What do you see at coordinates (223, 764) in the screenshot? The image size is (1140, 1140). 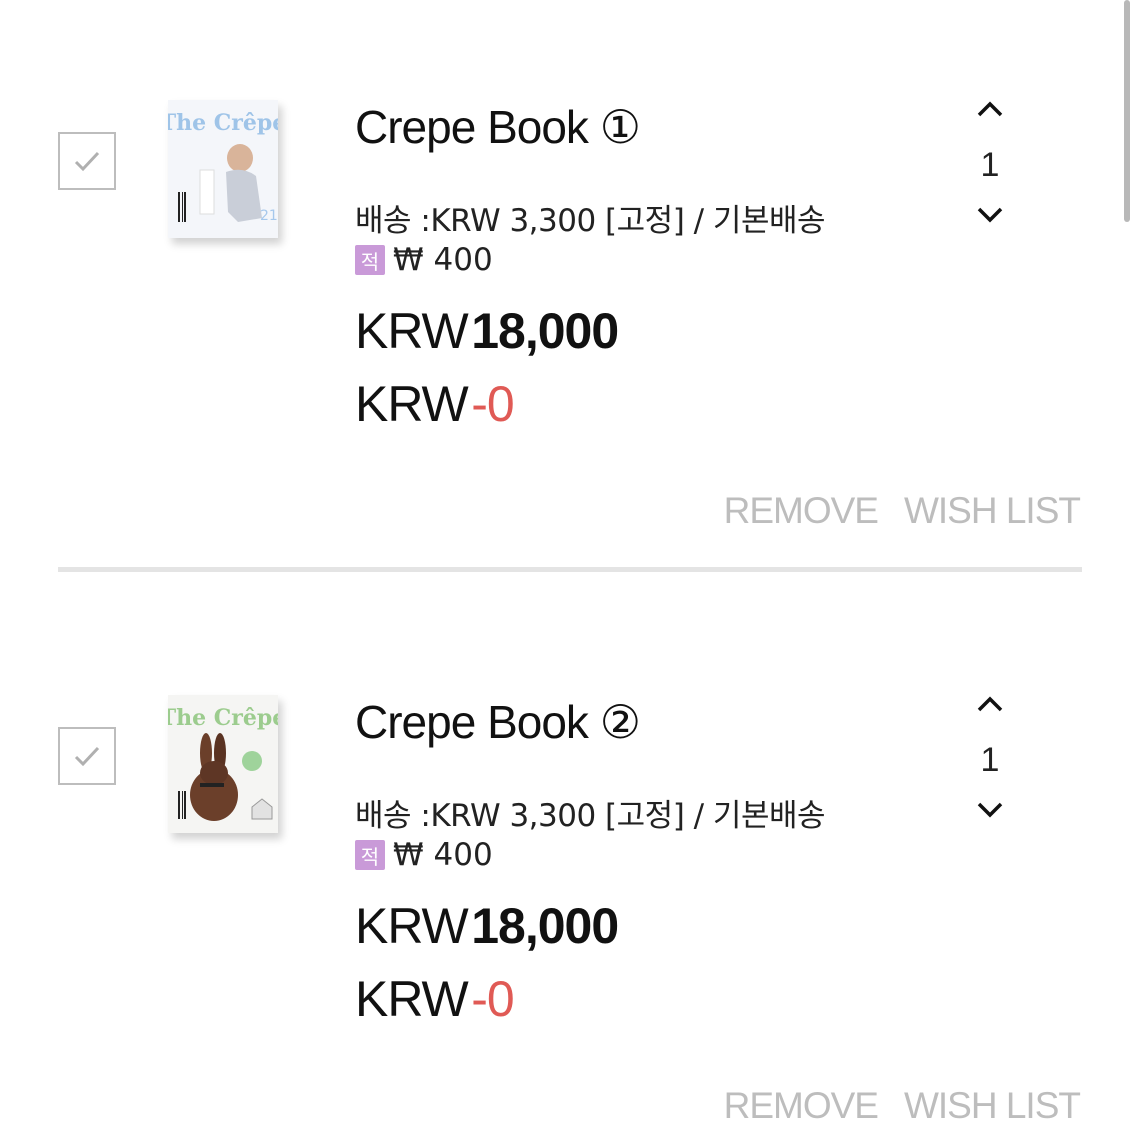 I see `product-thumbnail: The Crêpe` at bounding box center [223, 764].